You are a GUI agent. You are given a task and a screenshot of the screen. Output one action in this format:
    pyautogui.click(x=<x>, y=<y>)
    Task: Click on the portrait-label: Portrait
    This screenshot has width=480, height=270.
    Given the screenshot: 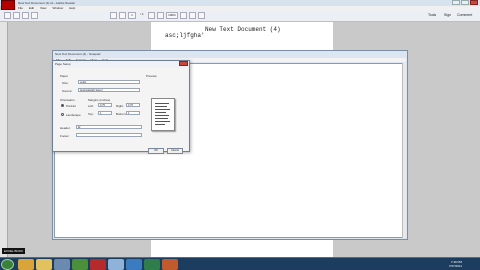 What is the action you would take?
    pyautogui.click(x=71, y=106)
    